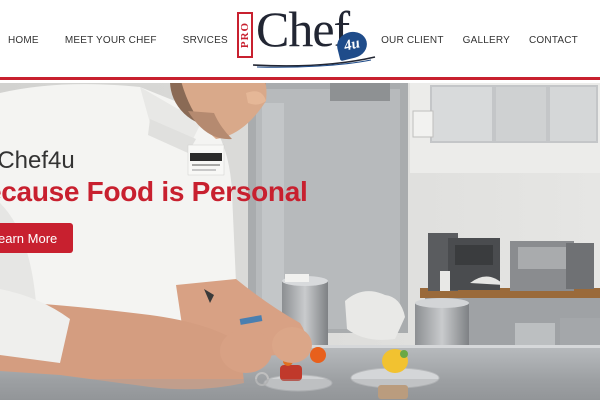  Describe the element at coordinates (553, 40) in the screenshot. I see `nav-contact-link: CONTACT` at that location.